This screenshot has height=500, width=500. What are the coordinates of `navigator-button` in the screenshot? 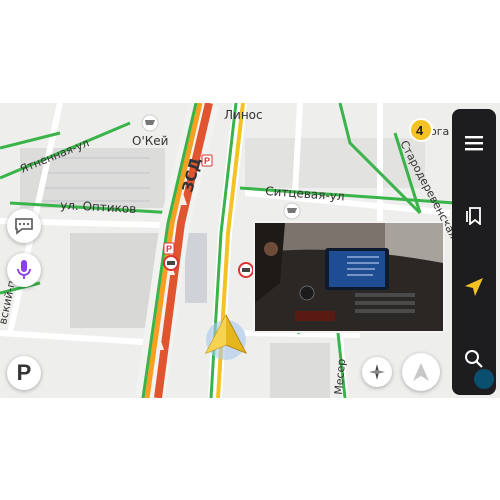 It's located at (474, 289).